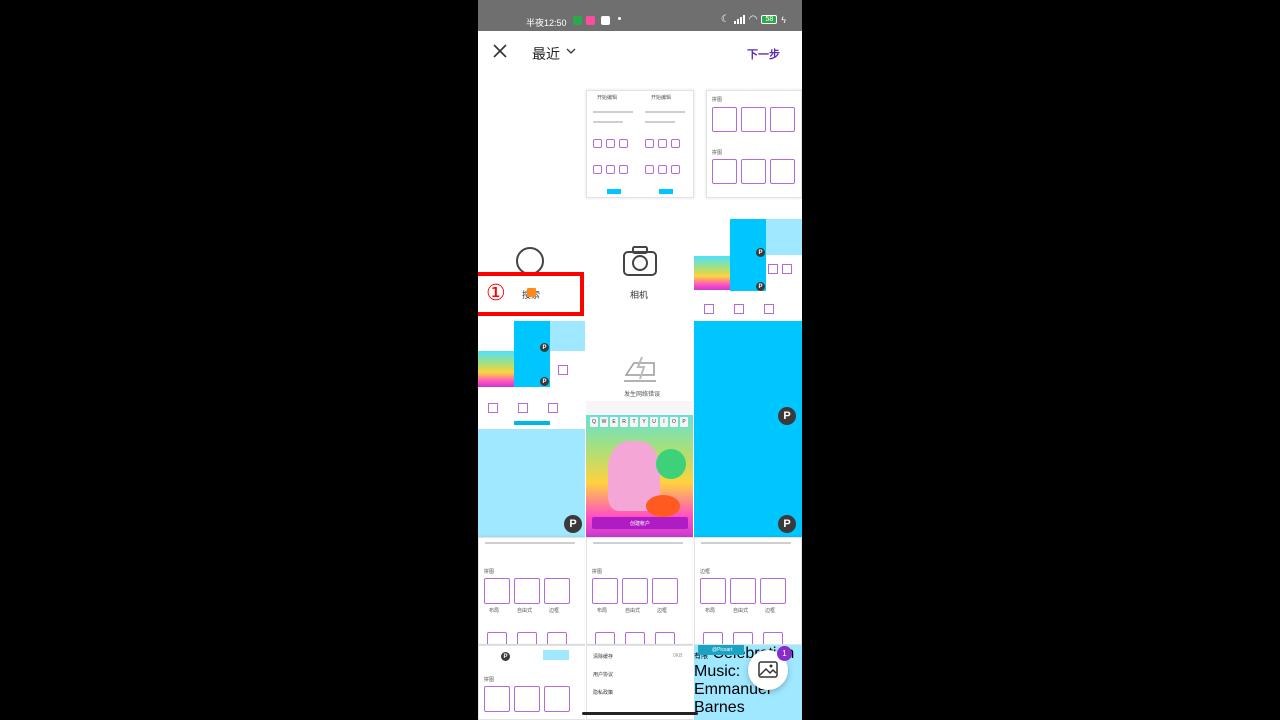  I want to click on chevron-down-icon, so click(571, 51).